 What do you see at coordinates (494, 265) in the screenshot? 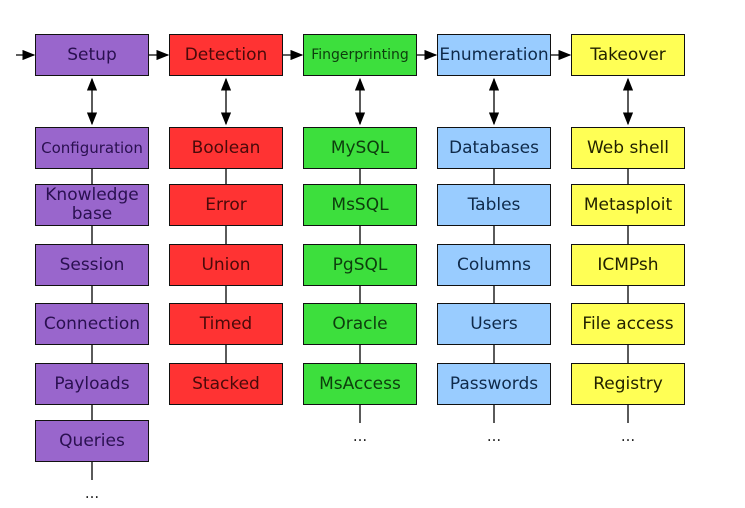
I see `item-enumeration: Columns` at bounding box center [494, 265].